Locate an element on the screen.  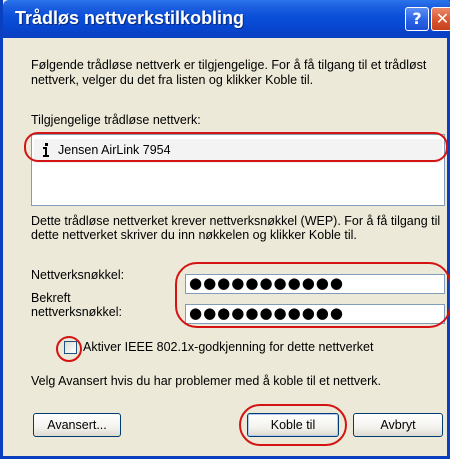
confirm-key-label: Bekreft nettverksnøkkel: is located at coordinates (77, 305).